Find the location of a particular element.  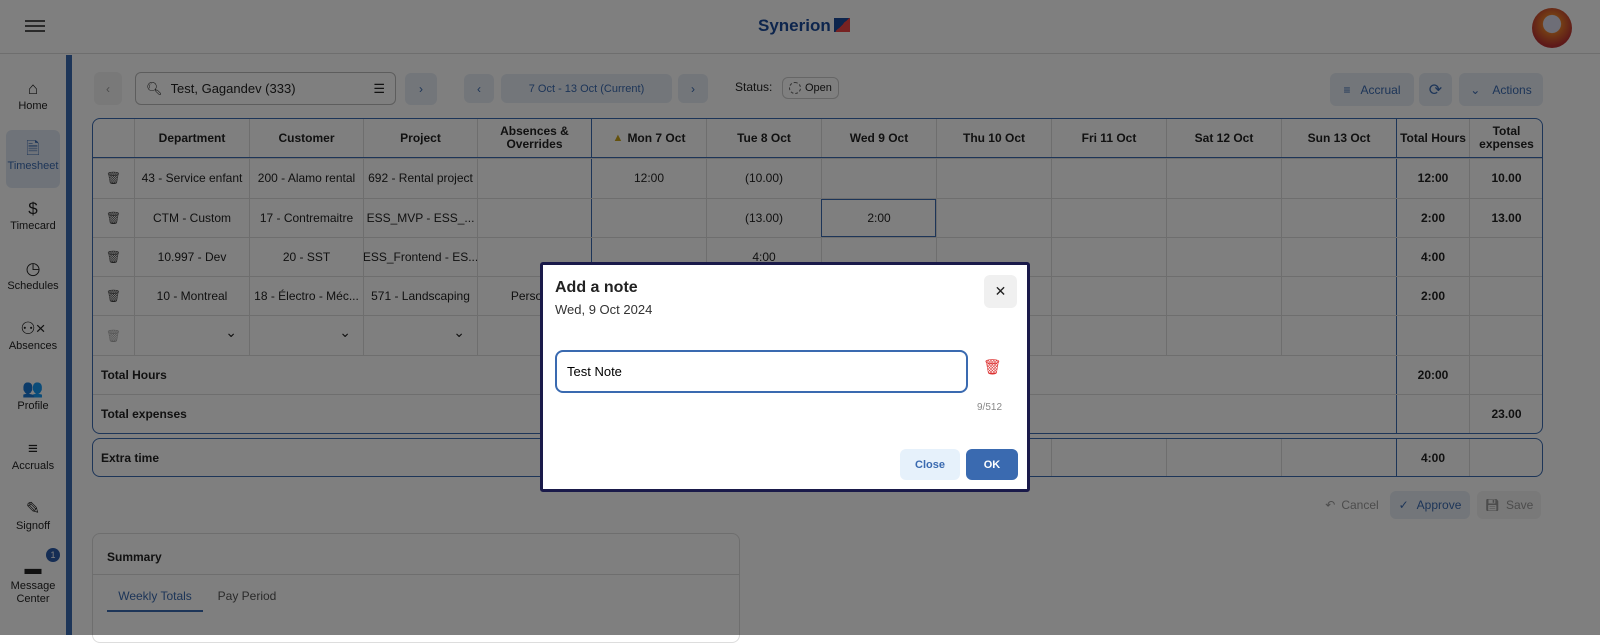

dialog-title: Add a note is located at coordinates (596, 287).